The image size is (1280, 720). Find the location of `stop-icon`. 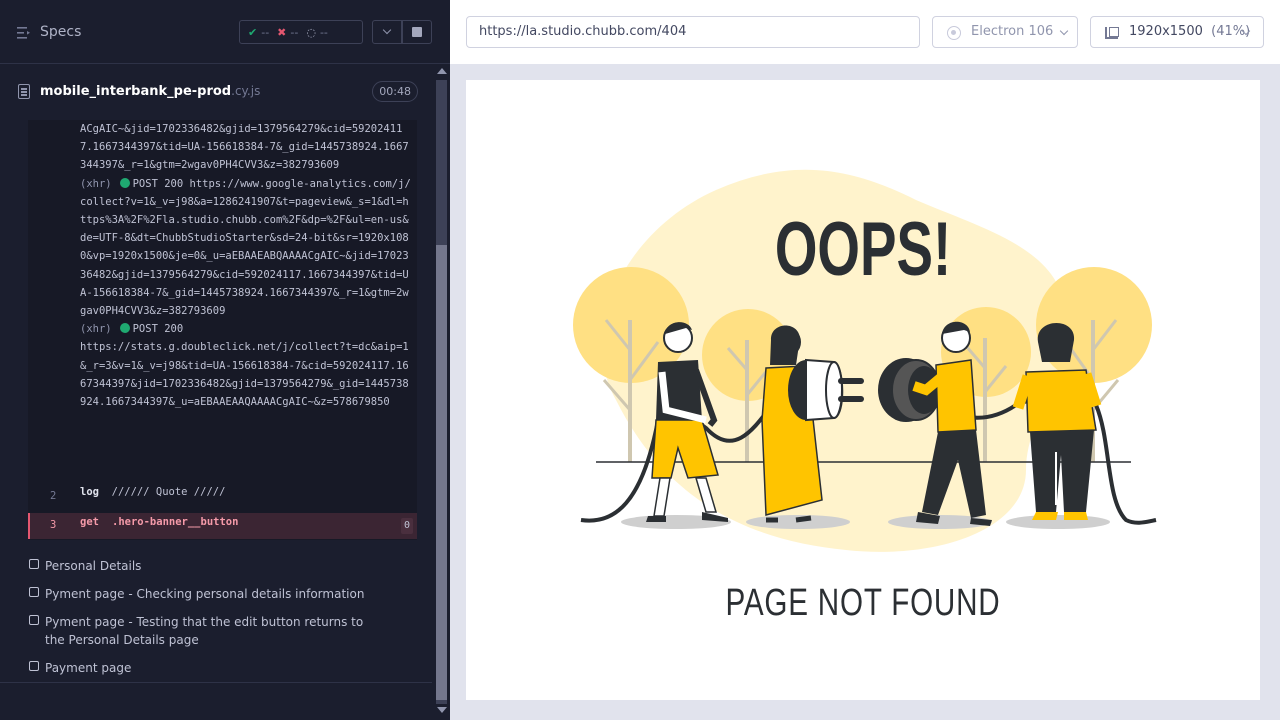

stop-icon is located at coordinates (417, 32).